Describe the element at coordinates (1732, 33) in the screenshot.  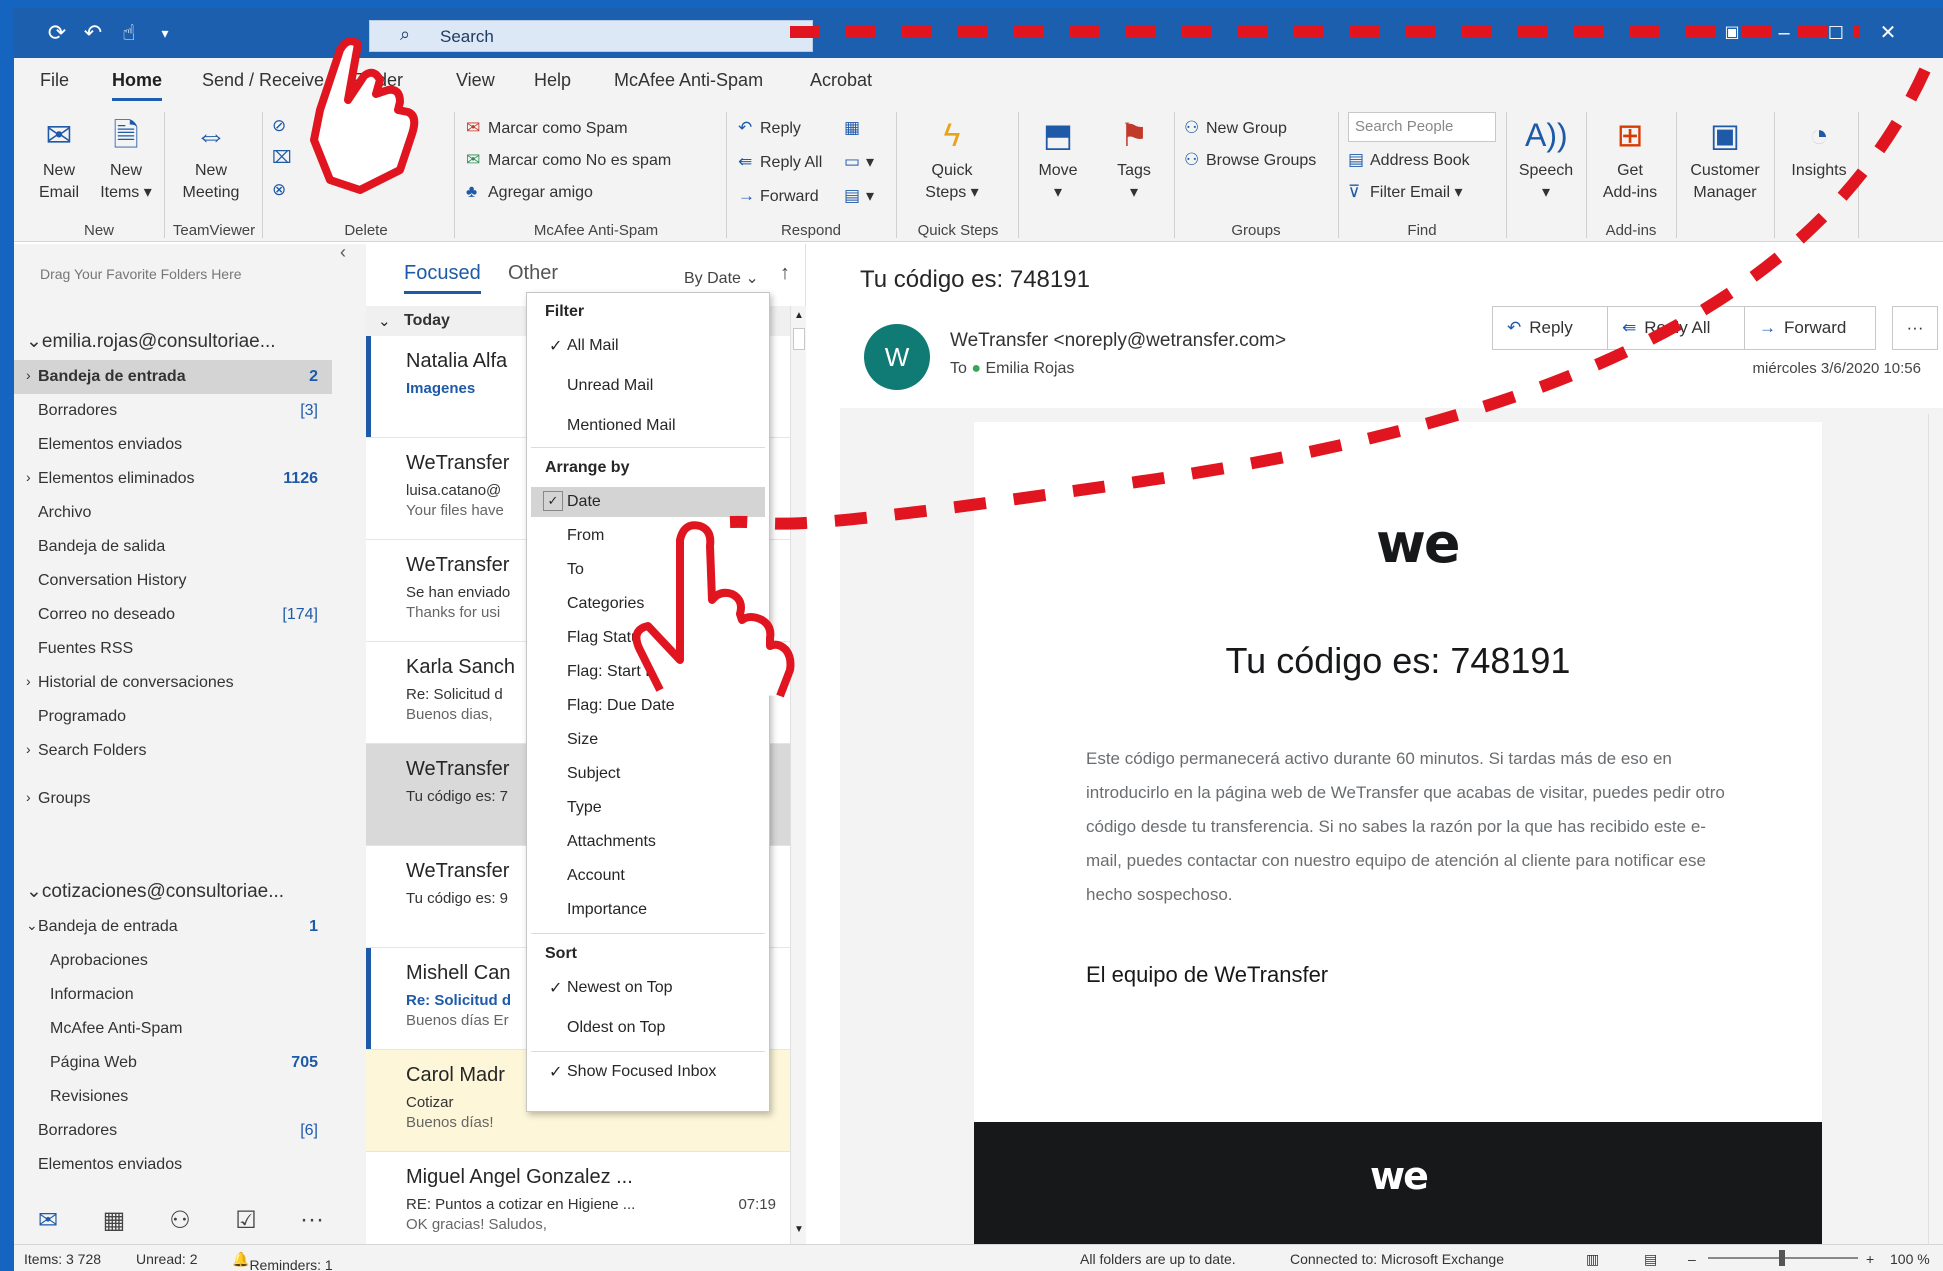
I see `ribbon-display-icon: ▣` at that location.